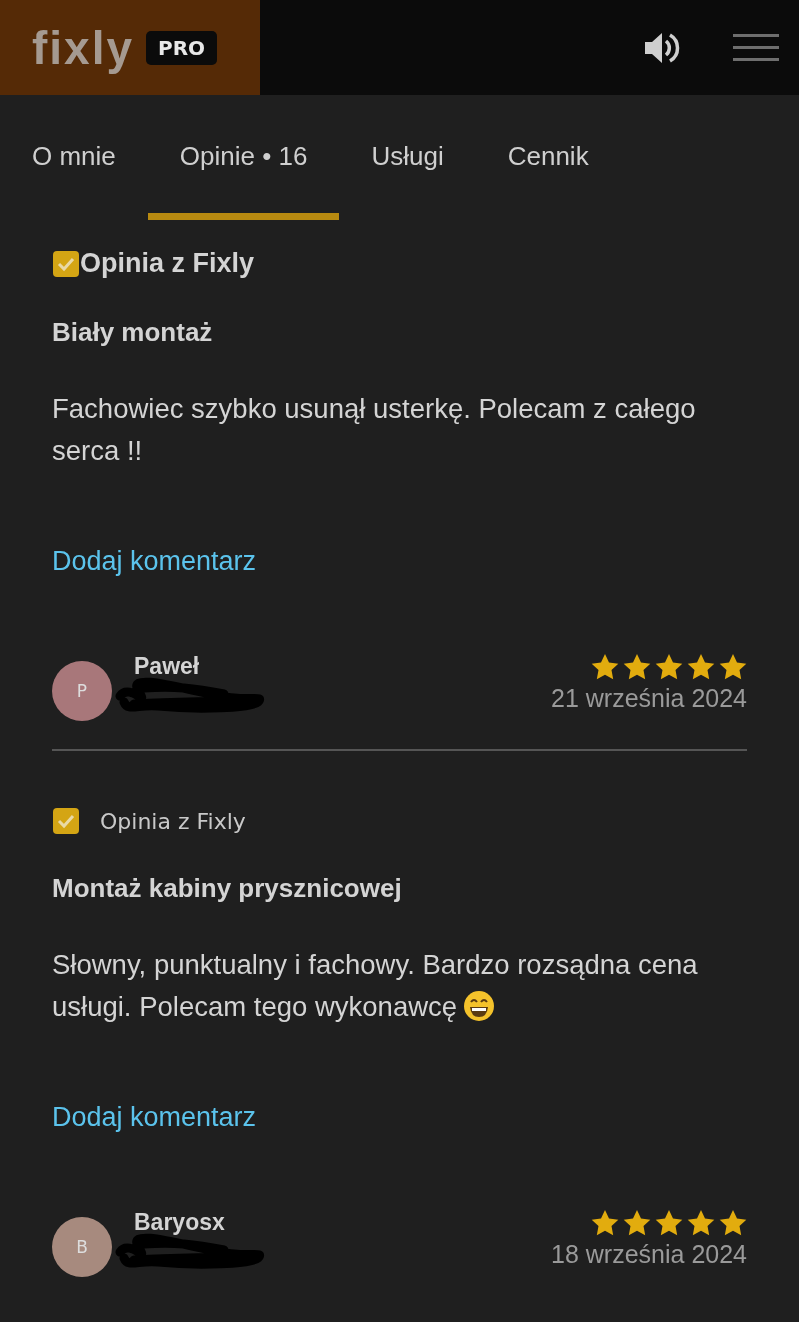 The height and width of the screenshot is (1322, 799). Describe the element at coordinates (74, 157) in the screenshot. I see `tab: O mnie` at that location.